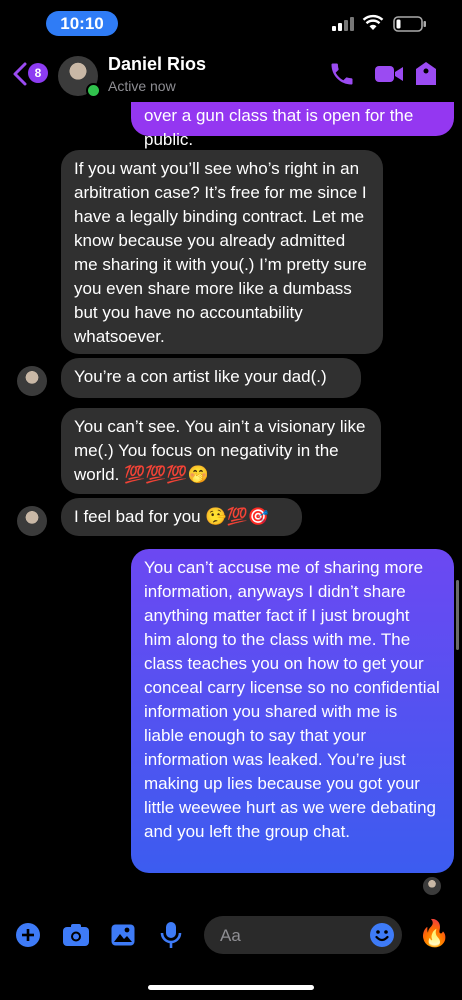 Image resolution: width=462 pixels, height=1000 pixels. I want to click on emoji-icon, so click(382, 935).